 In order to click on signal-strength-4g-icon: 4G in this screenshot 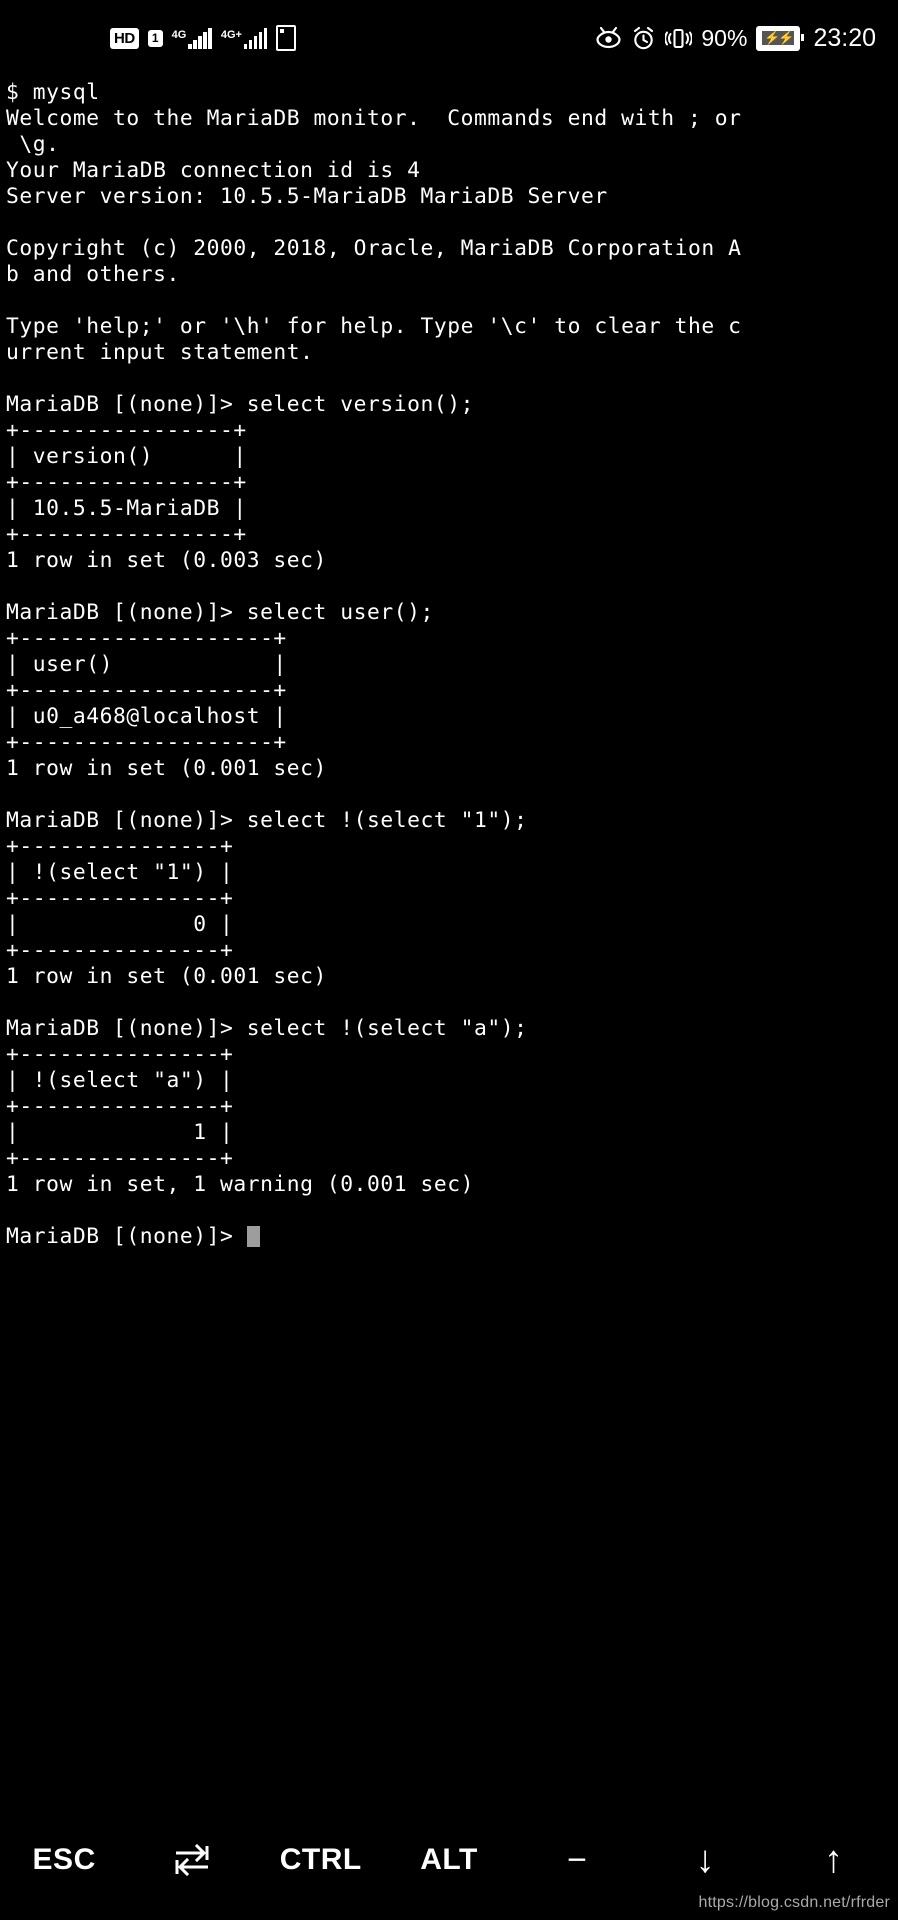, I will do `click(192, 38)`.